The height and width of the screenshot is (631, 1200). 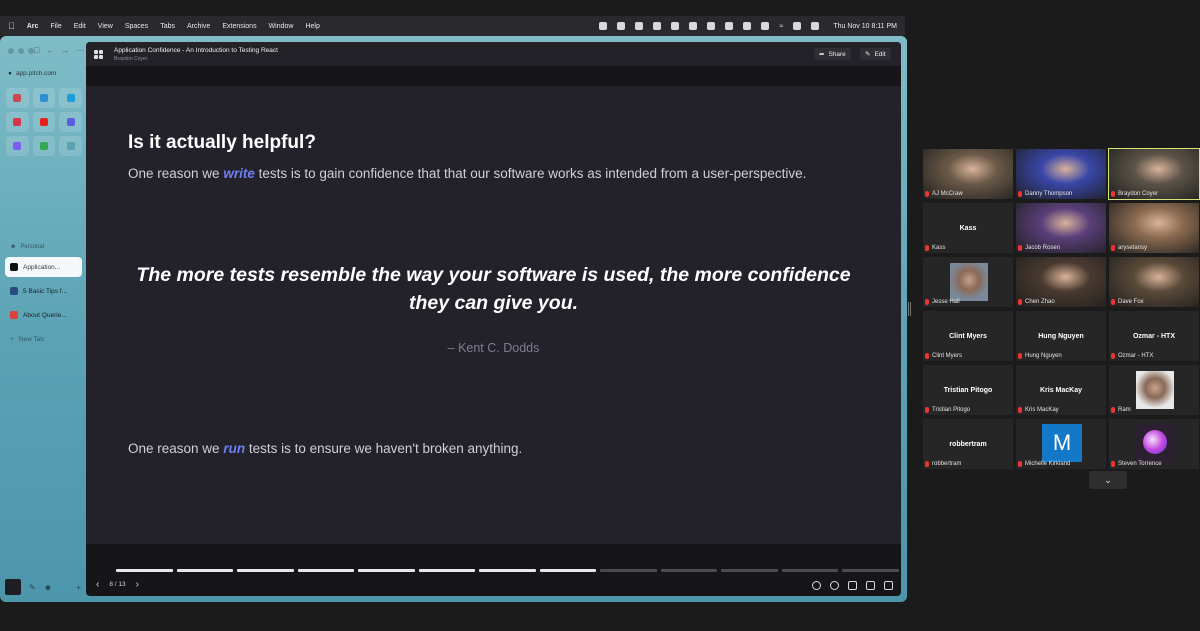 What do you see at coordinates (909, 309) in the screenshot?
I see `resize-handle` at bounding box center [909, 309].